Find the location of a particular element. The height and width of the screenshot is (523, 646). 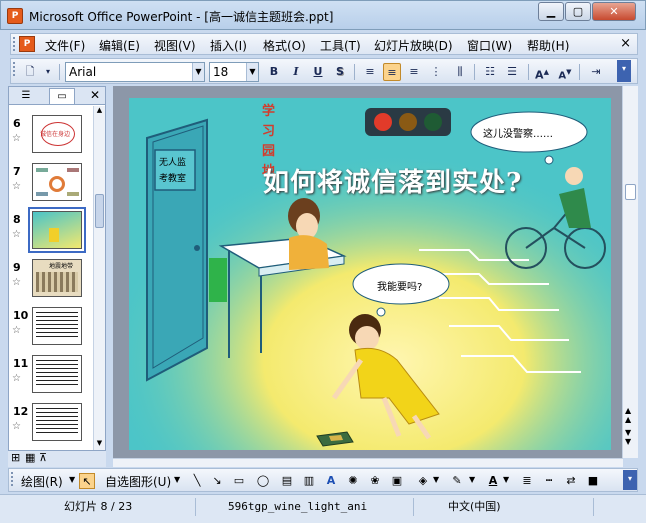

picture-icon: ▣ is located at coordinates (397, 481).